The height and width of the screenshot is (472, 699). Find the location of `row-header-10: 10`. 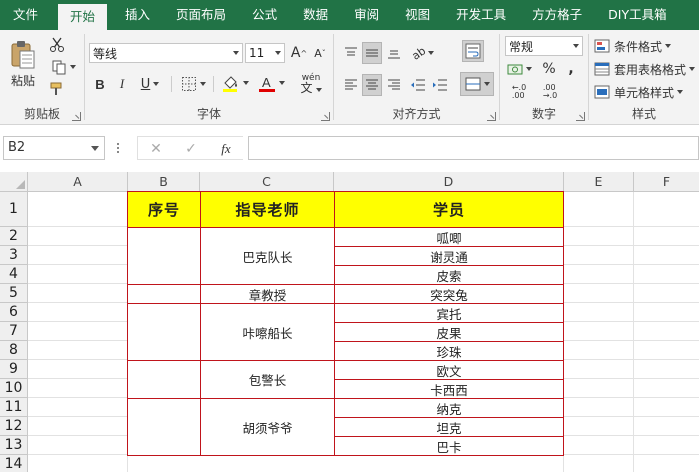

row-header-10: 10 is located at coordinates (14, 388).